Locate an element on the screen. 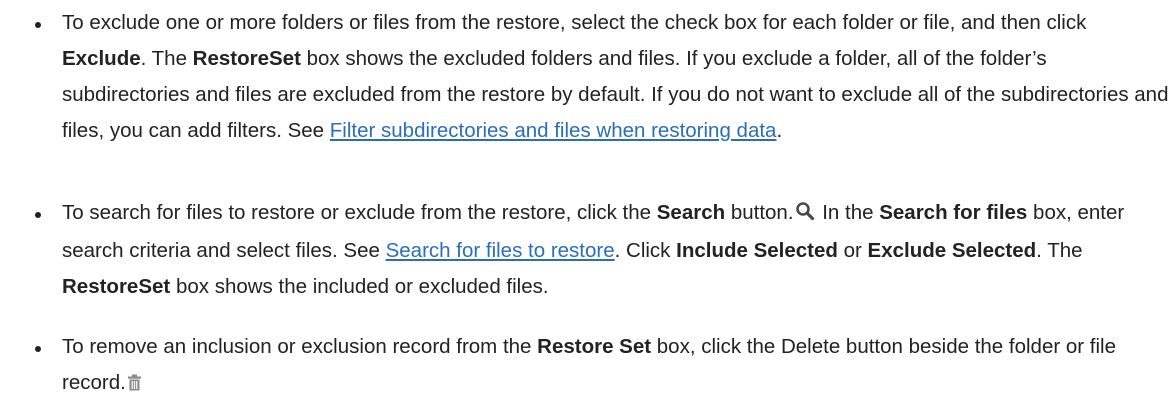 The width and height of the screenshot is (1173, 417). bold-search: Search is located at coordinates (691, 212).